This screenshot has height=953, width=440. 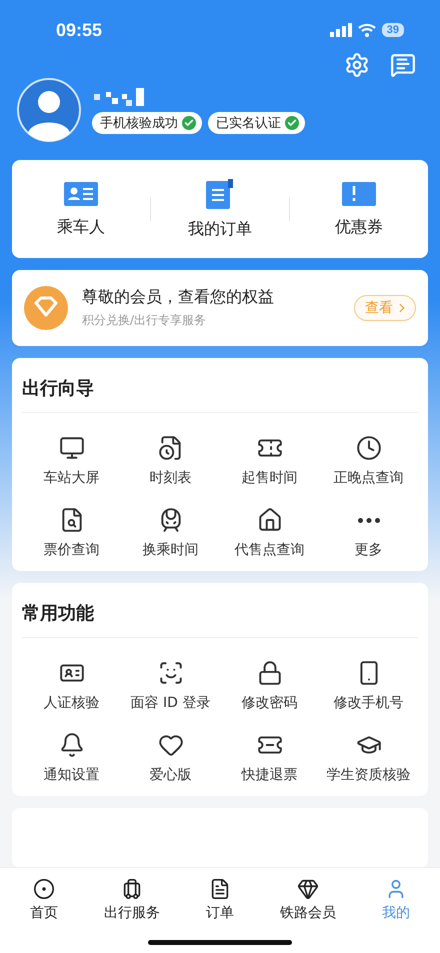 I want to click on feature-label: 时刻表, so click(x=171, y=478).